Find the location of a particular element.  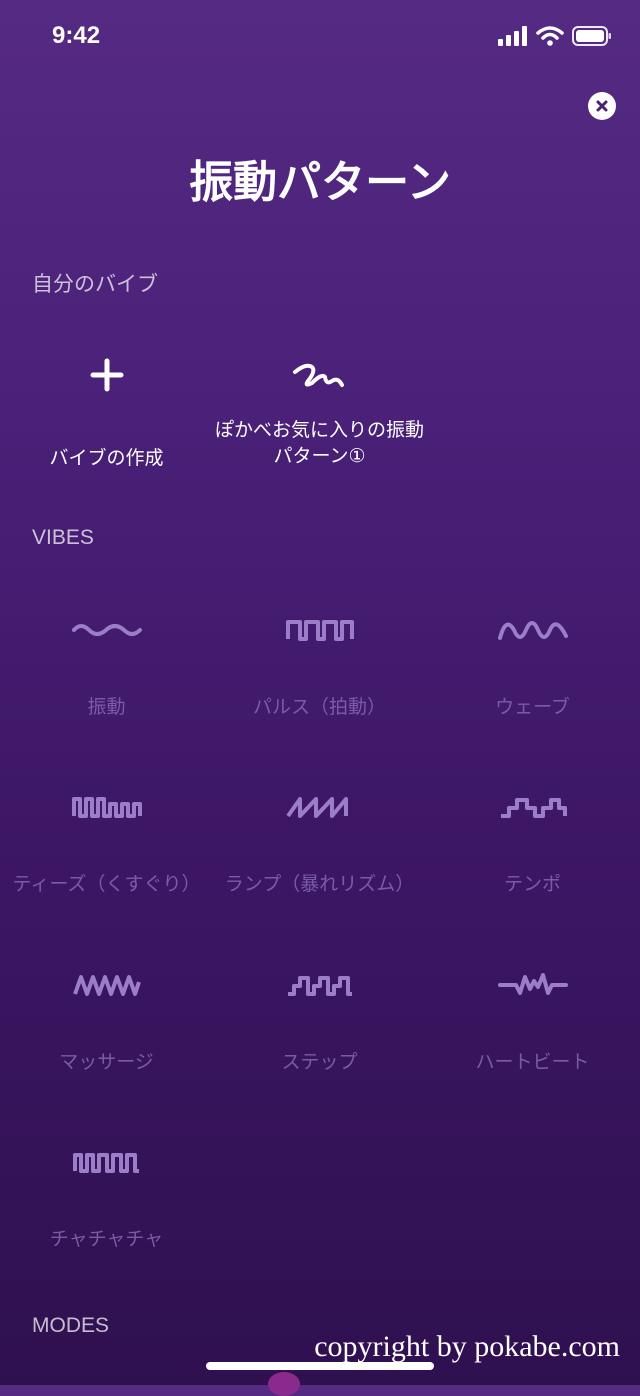

vibe-item-tempo: テンポ is located at coordinates (532, 842).